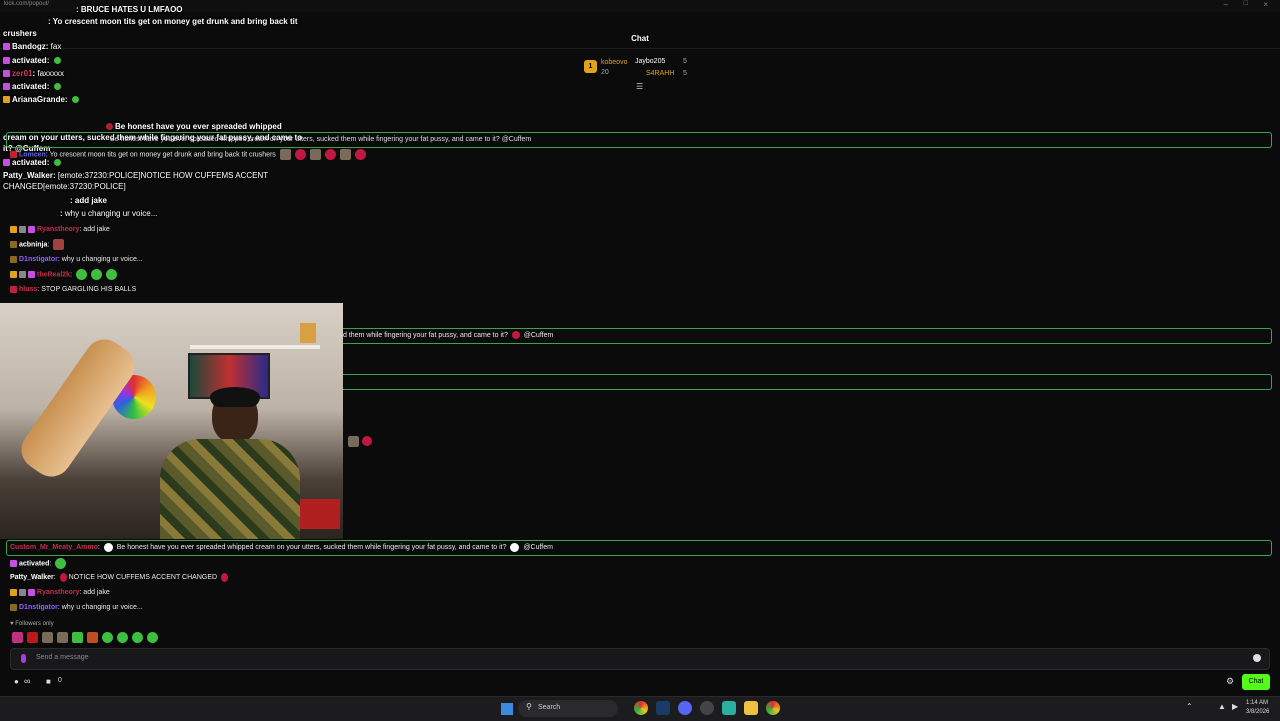 This screenshot has width=1280, height=721. What do you see at coordinates (650, 61) in the screenshot?
I see `leader-second-name: Jaybo205` at bounding box center [650, 61].